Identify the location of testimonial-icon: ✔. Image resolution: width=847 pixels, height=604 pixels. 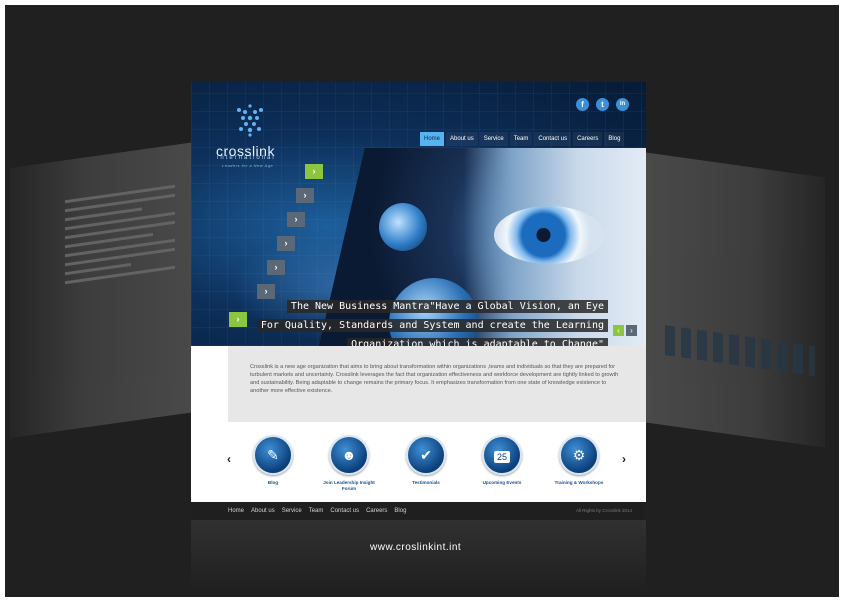
(426, 455).